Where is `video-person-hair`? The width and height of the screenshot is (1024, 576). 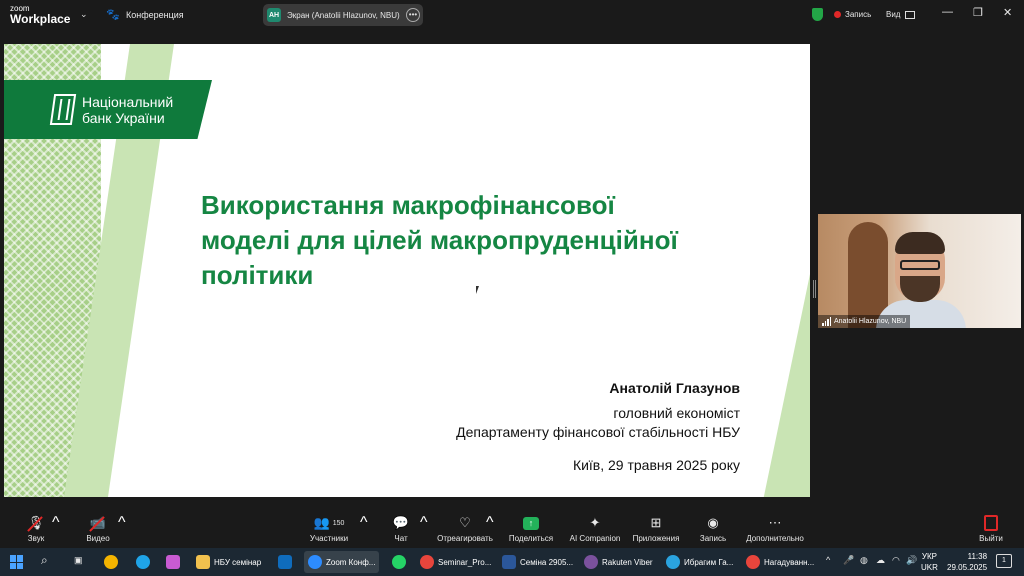
video-person-hair is located at coordinates (920, 243).